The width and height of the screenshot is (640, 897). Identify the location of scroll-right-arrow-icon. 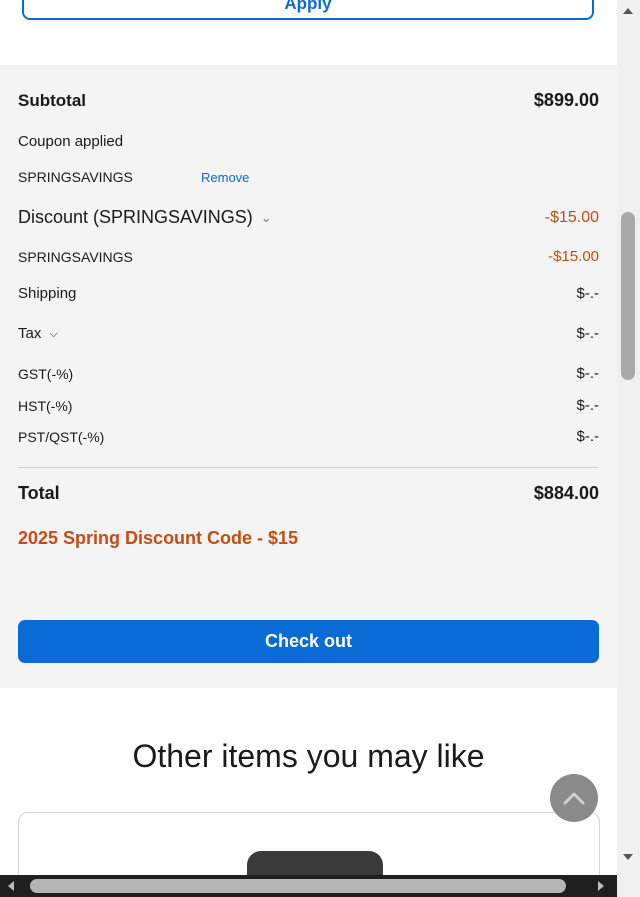
(601, 886).